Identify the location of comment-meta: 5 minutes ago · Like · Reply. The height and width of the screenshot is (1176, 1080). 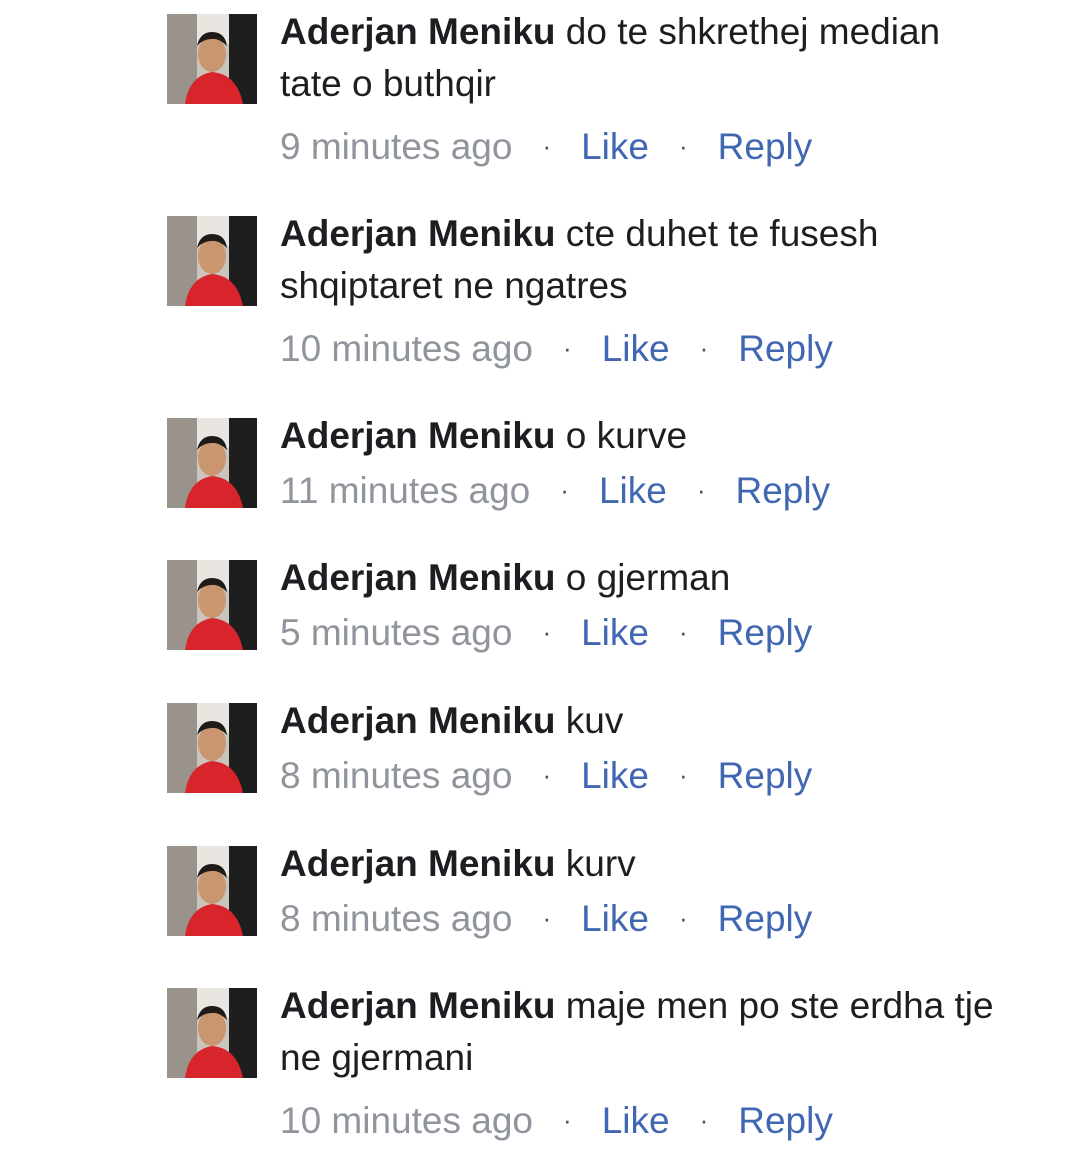
(640, 632).